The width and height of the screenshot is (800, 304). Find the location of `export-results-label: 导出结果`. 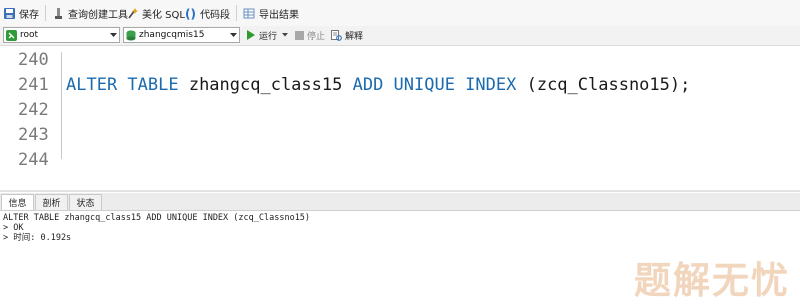

export-results-label: 导出结果 is located at coordinates (279, 15).